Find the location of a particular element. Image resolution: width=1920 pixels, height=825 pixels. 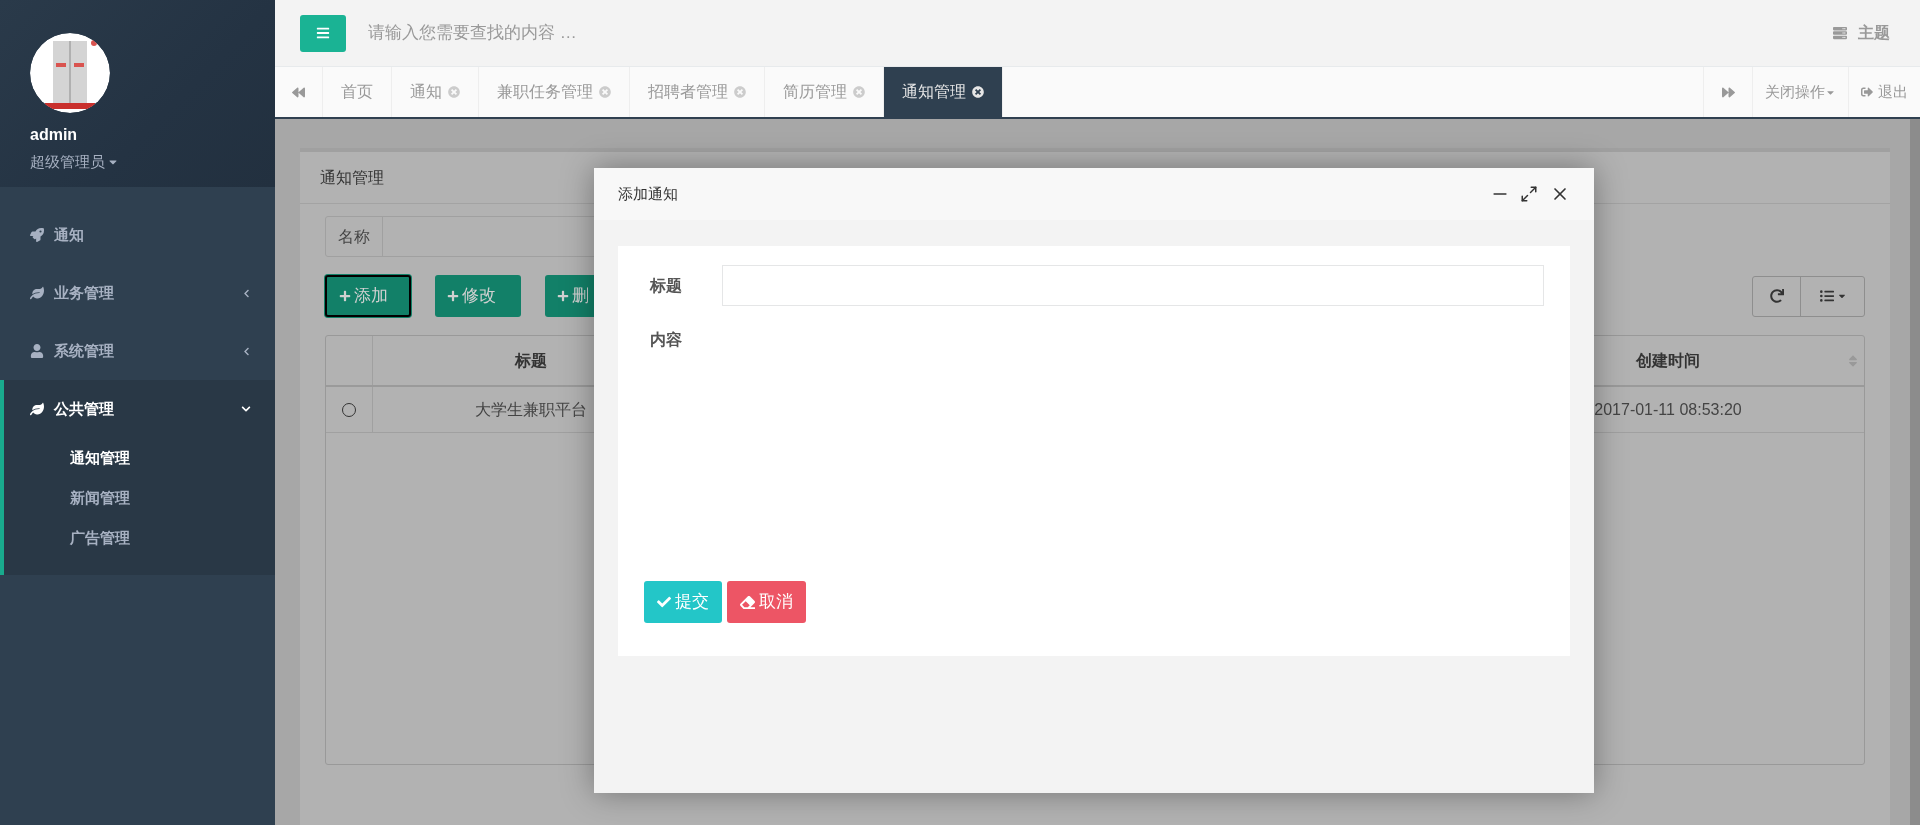

eraser-icon is located at coordinates (747, 602).